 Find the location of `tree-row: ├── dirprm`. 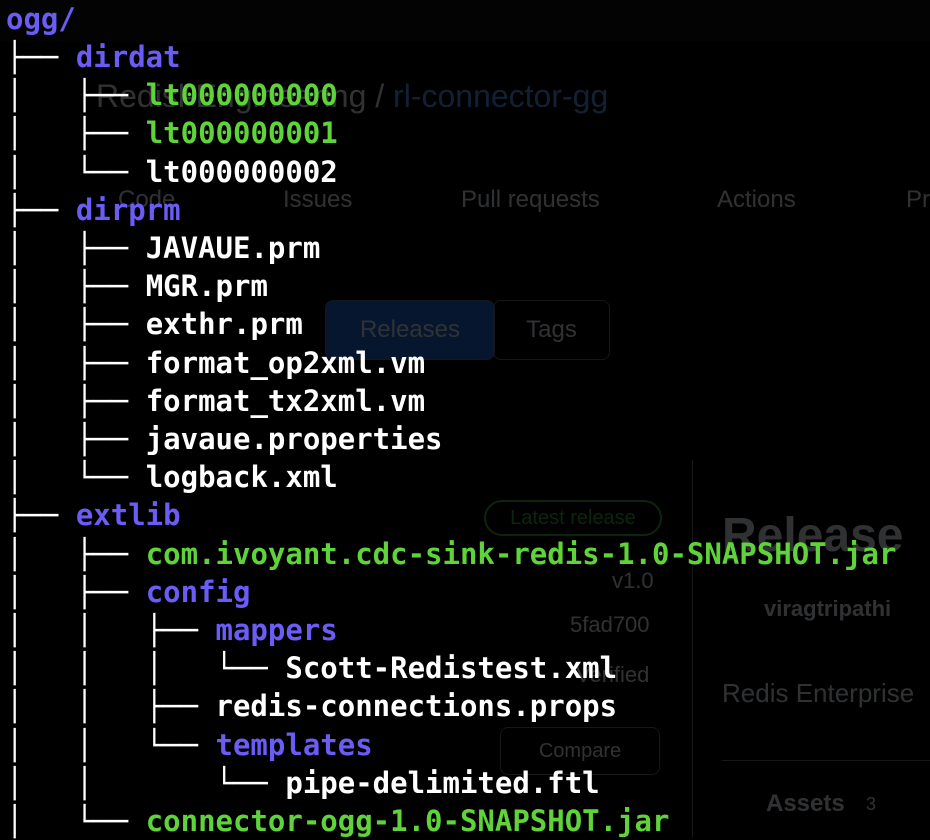

tree-row: ├── dirprm is located at coordinates (93, 210).